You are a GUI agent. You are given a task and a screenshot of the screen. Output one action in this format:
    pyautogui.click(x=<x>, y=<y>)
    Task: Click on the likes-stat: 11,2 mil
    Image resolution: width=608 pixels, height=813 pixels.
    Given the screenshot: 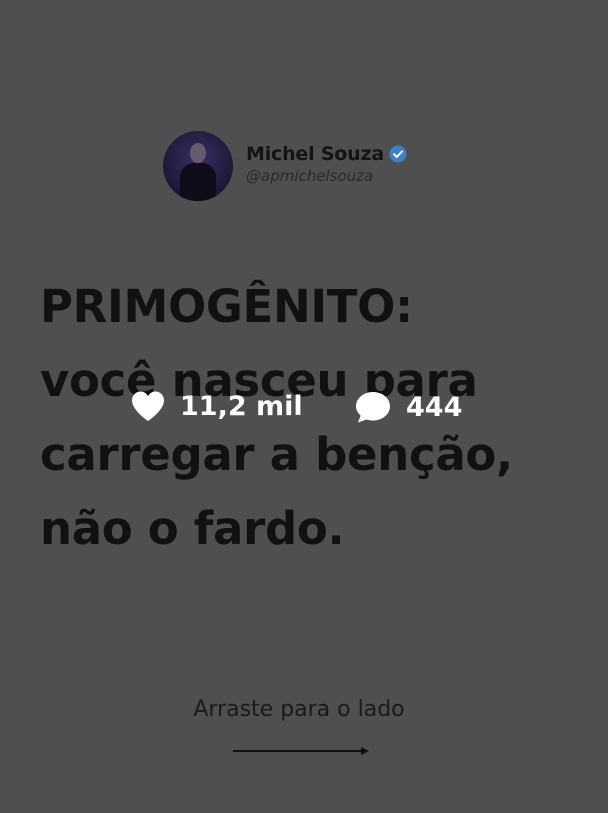 What is the action you would take?
    pyautogui.click(x=216, y=406)
    